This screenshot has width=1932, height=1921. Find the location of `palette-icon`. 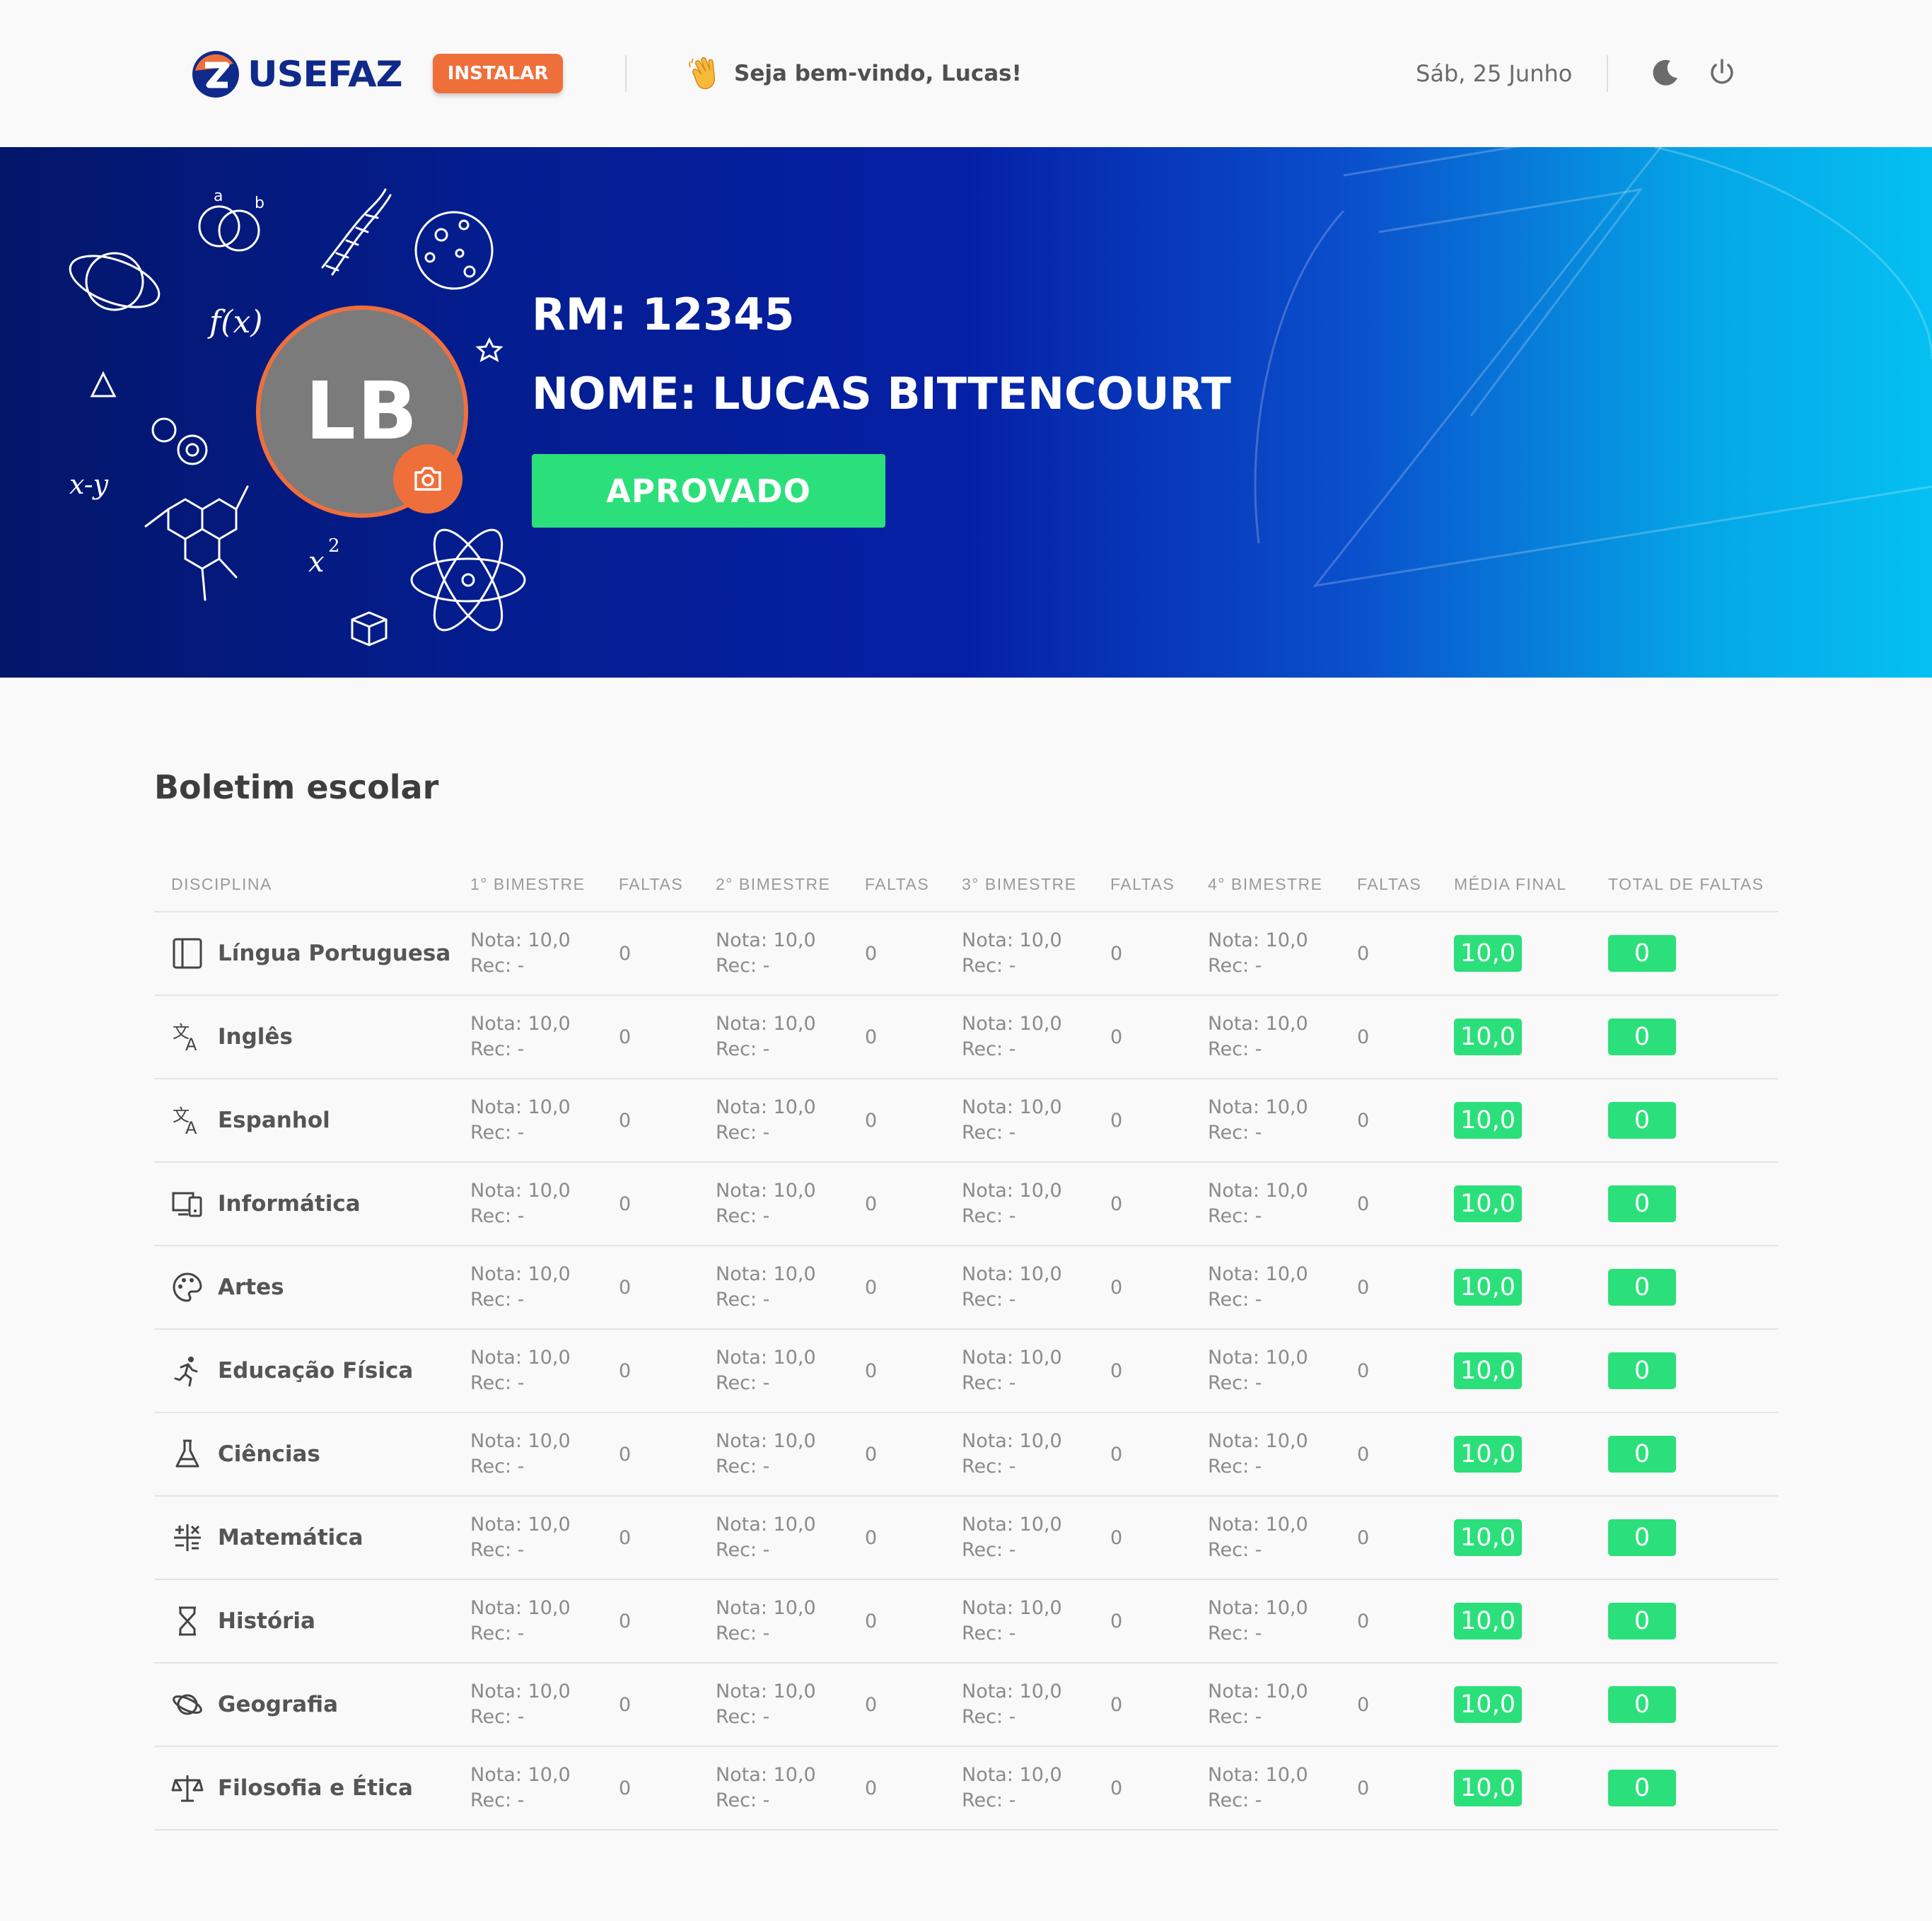

palette-icon is located at coordinates (187, 1287).